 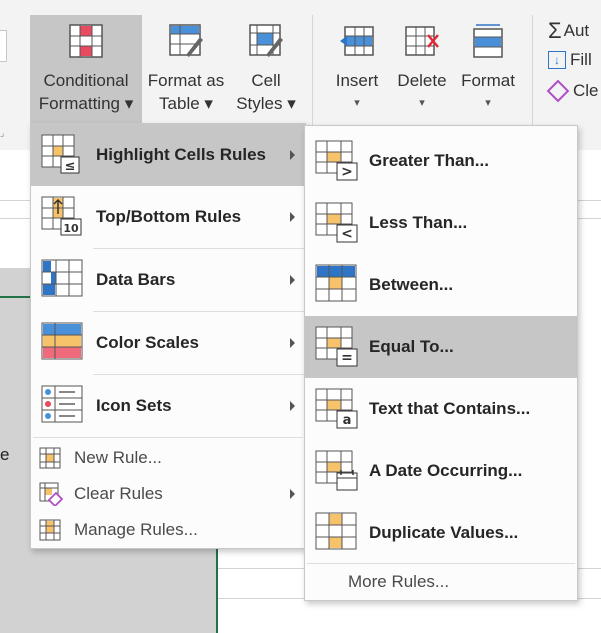 I want to click on between-icon, so click(x=336, y=283).